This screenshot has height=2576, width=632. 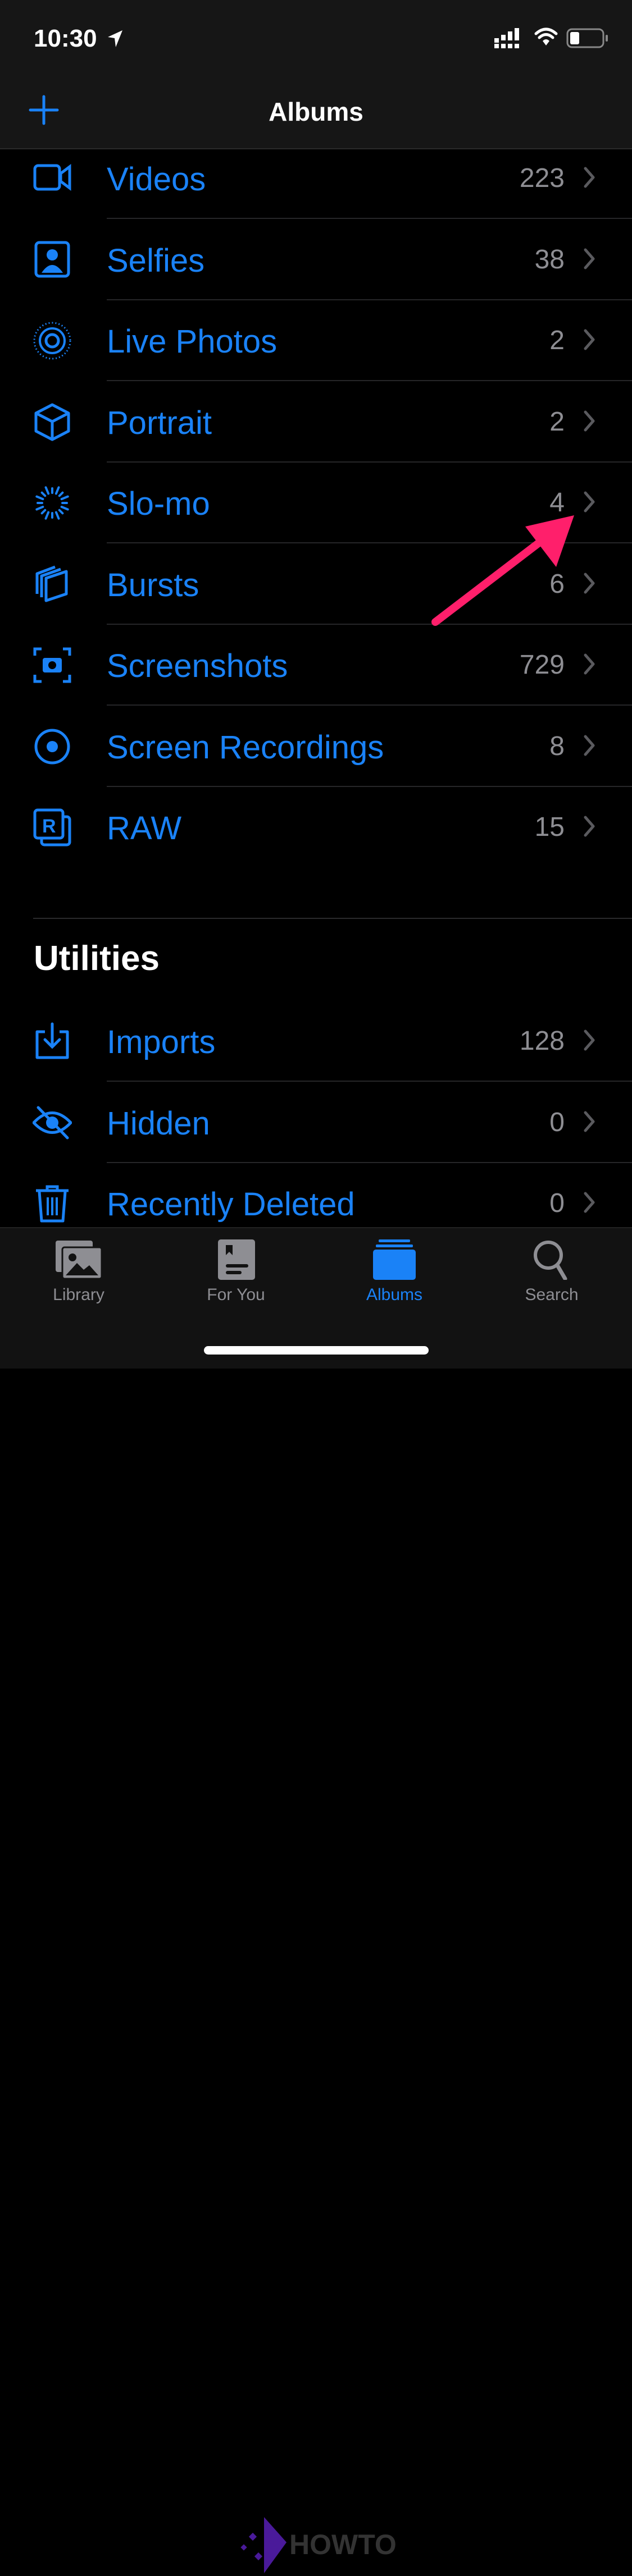 What do you see at coordinates (333, 918) in the screenshot?
I see `section-divider` at bounding box center [333, 918].